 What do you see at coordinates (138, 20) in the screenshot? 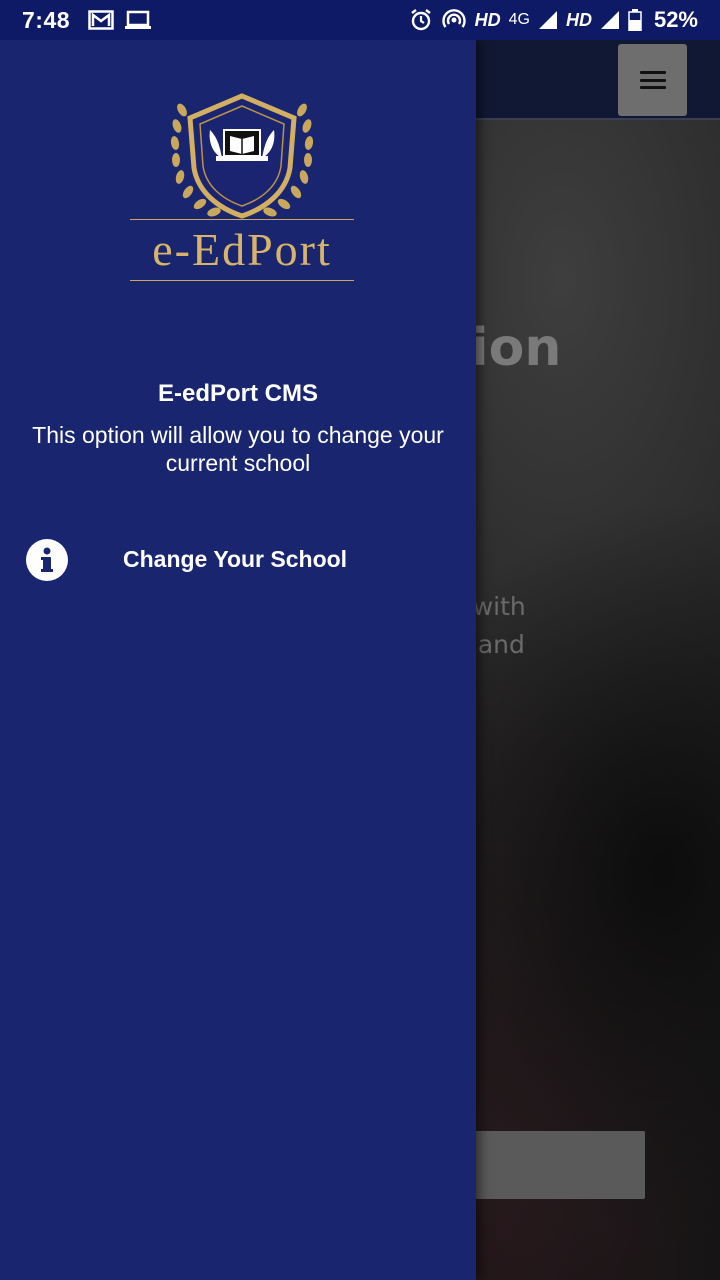
I see `laptop-icon` at bounding box center [138, 20].